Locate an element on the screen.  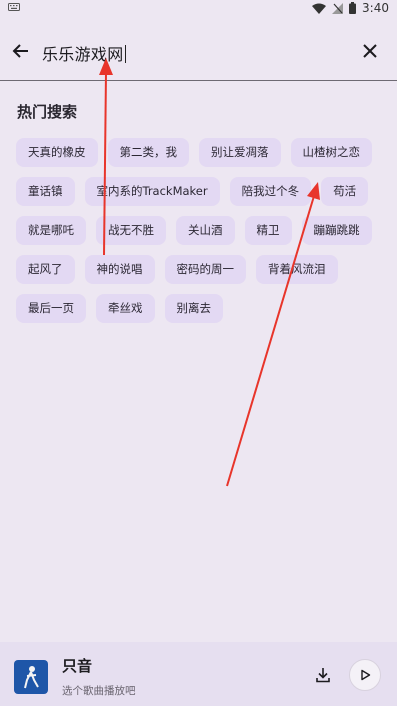
hot-search-tag: 背着风流泪 is located at coordinates (297, 269).